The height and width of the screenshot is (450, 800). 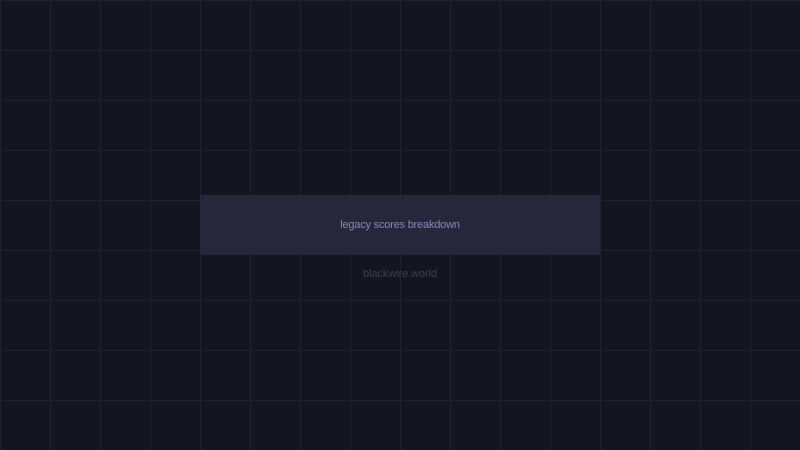 I want to click on legacy-scores-banner: legacy scores breakdown, so click(x=400, y=225).